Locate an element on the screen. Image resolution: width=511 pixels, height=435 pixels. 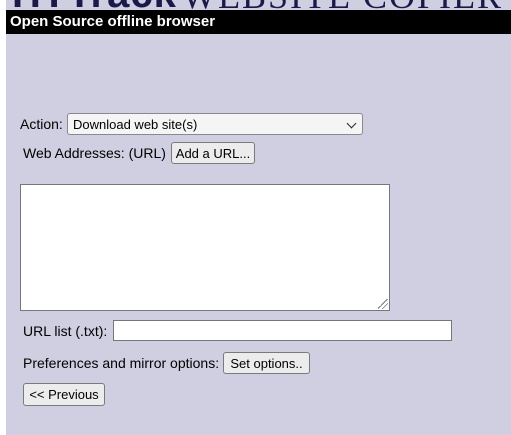
resize-grip-icon is located at coordinates (383, 304).